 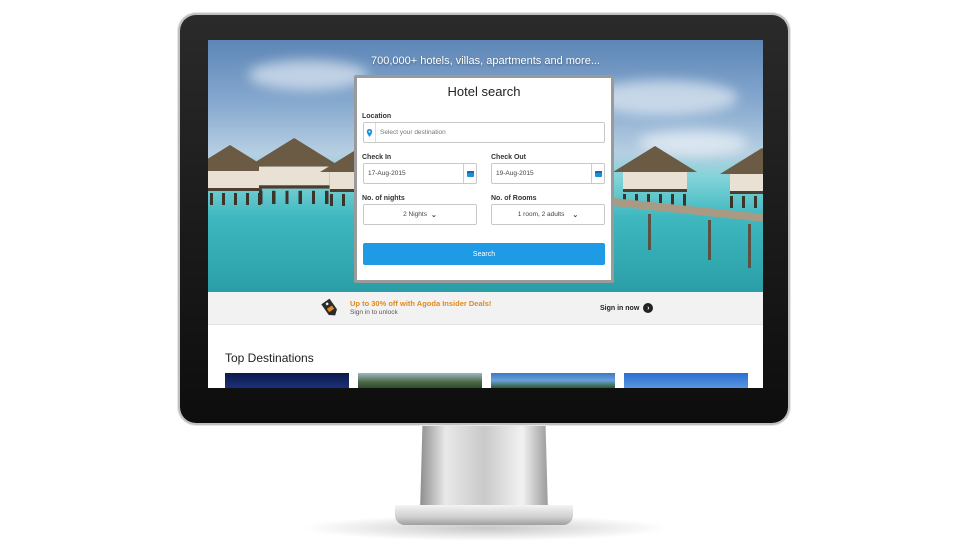 What do you see at coordinates (269, 358) in the screenshot?
I see `top-destinations-title: Top Destinations` at bounding box center [269, 358].